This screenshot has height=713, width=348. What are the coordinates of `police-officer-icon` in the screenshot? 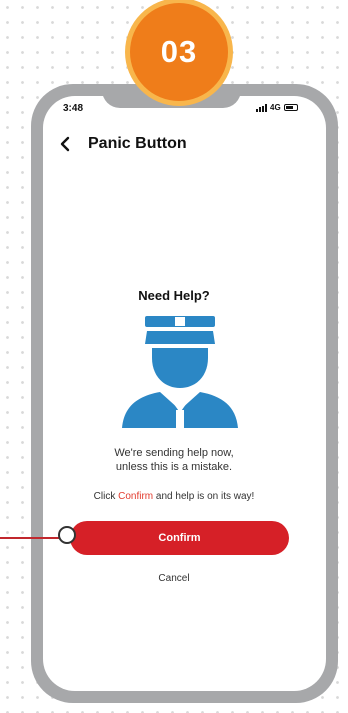 It's located at (180, 372).